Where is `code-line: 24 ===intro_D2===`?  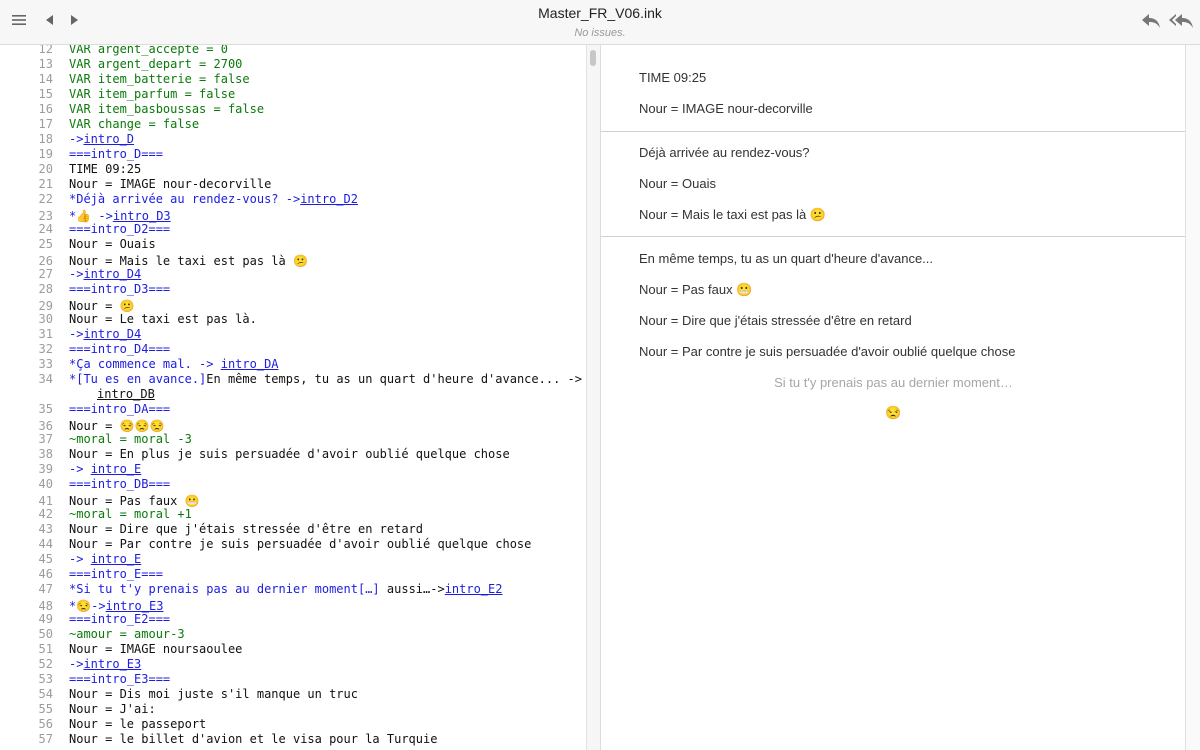 code-line: 24 ===intro_D2=== is located at coordinates (293, 229).